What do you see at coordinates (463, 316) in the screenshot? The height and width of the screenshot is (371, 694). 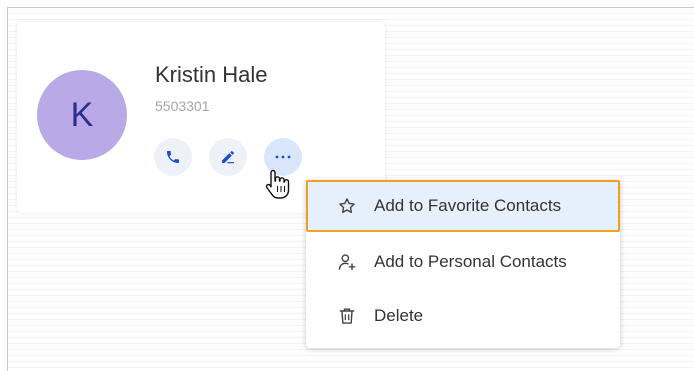 I see `menu-item-delete: Delete` at bounding box center [463, 316].